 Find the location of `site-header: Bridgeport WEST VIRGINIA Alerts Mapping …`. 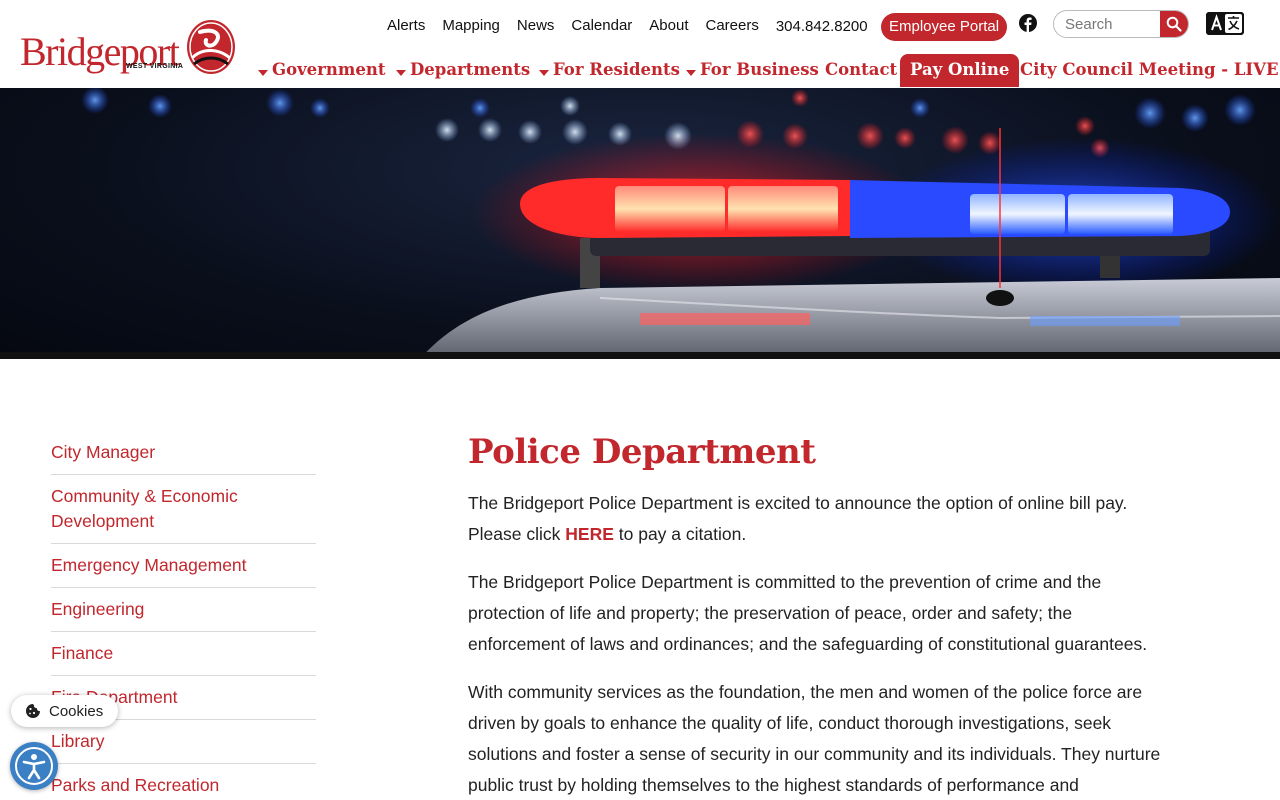

site-header: Bridgeport WEST VIRGINIA Alerts Mapping … is located at coordinates (640, 44).